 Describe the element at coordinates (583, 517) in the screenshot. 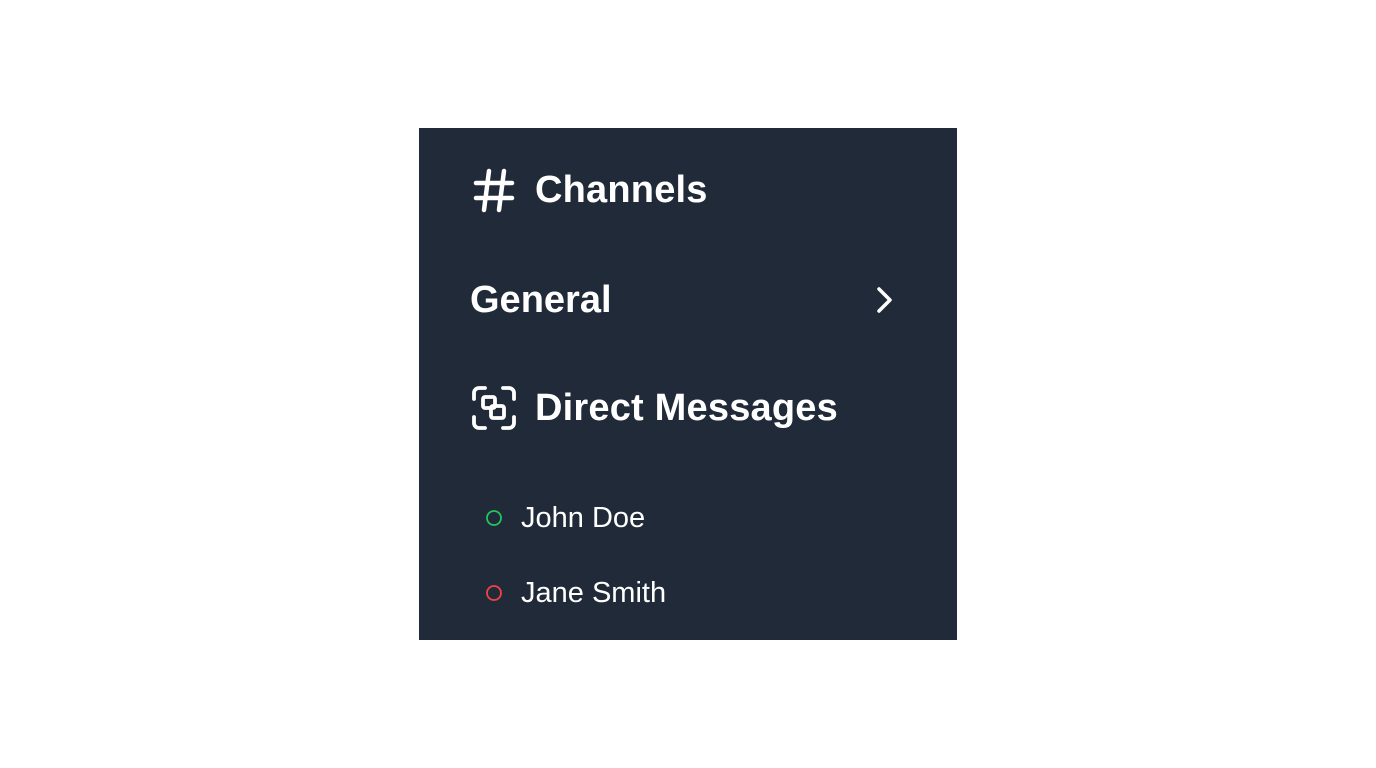

I see `dm-name: John Doe` at that location.